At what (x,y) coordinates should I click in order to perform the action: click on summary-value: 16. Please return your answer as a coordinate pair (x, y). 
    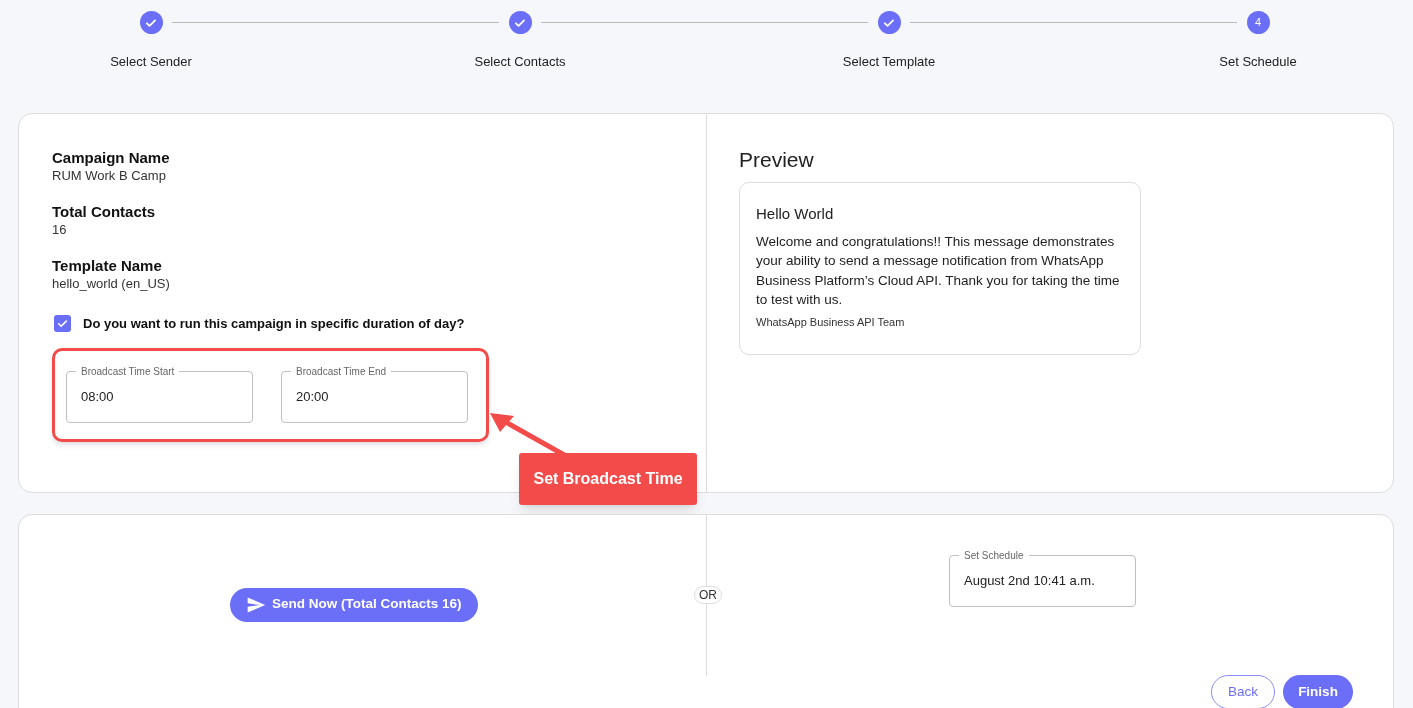
    Looking at the image, I should click on (60, 230).